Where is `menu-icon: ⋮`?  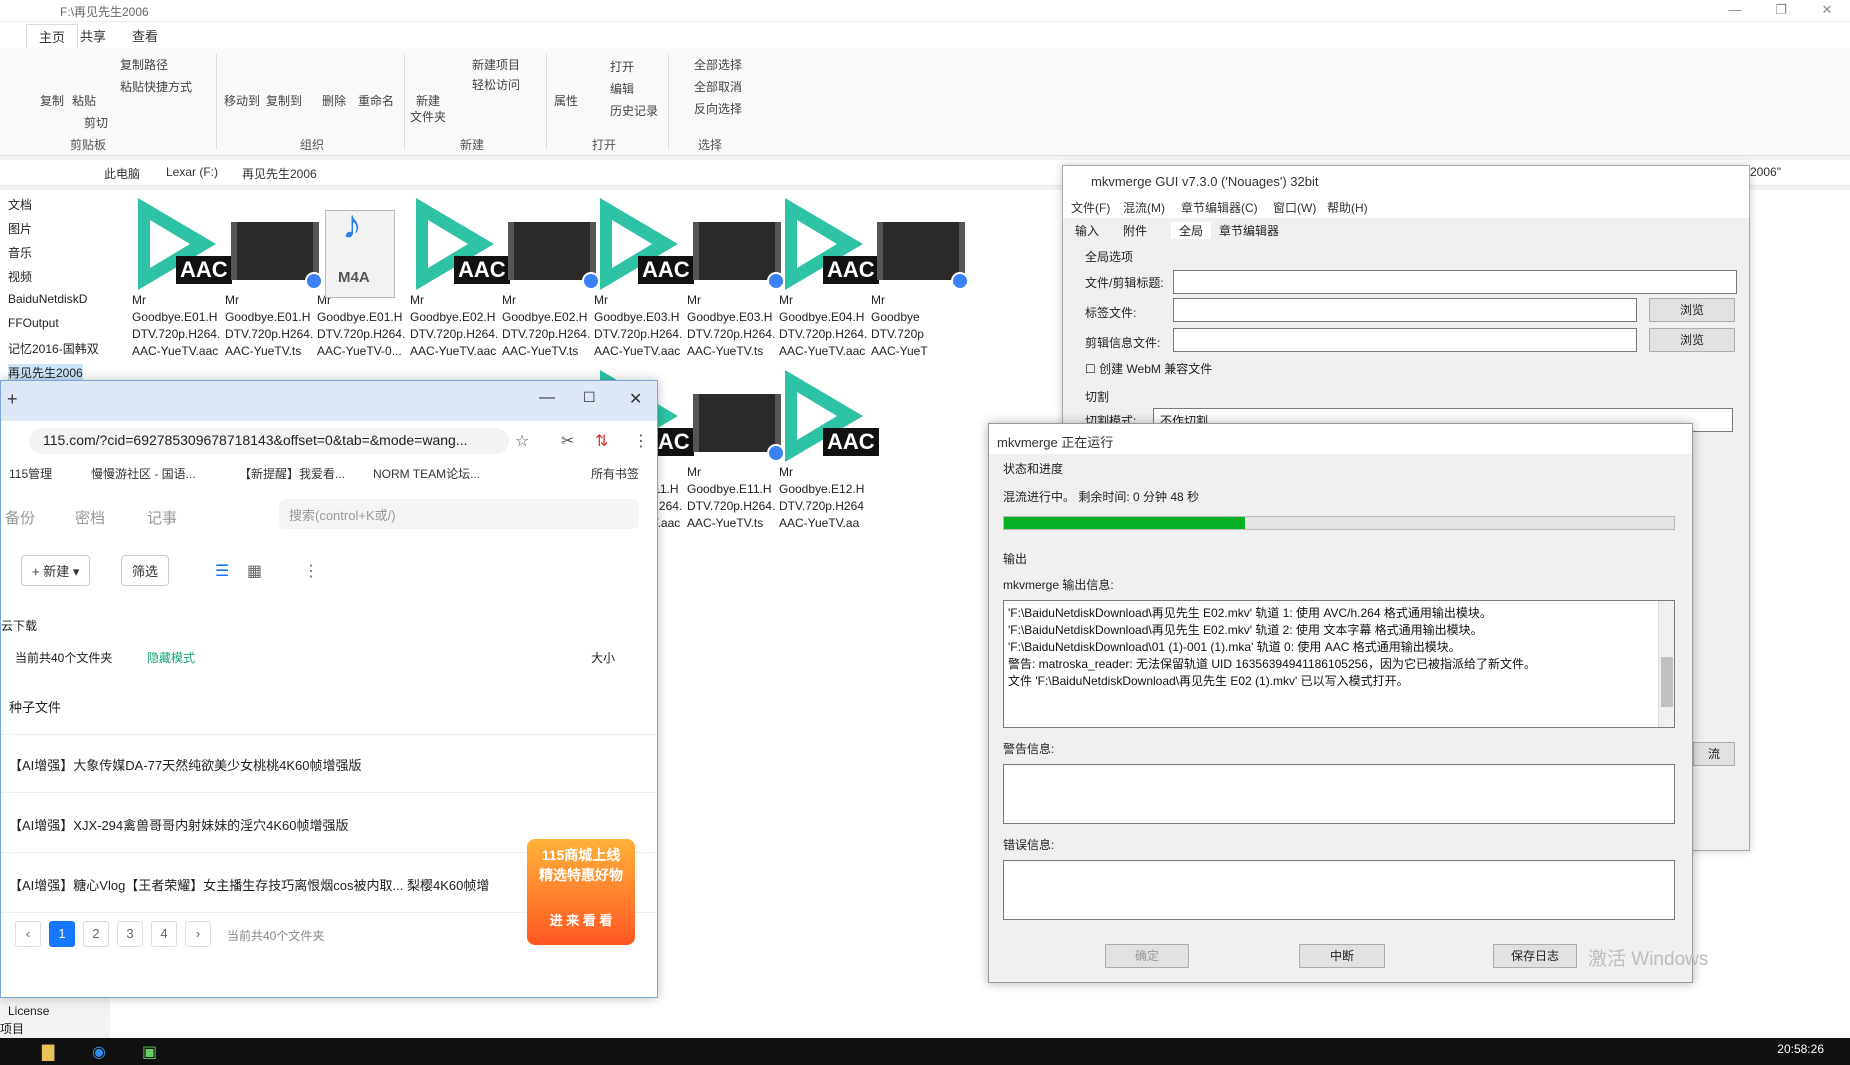 menu-icon: ⋮ is located at coordinates (641, 441).